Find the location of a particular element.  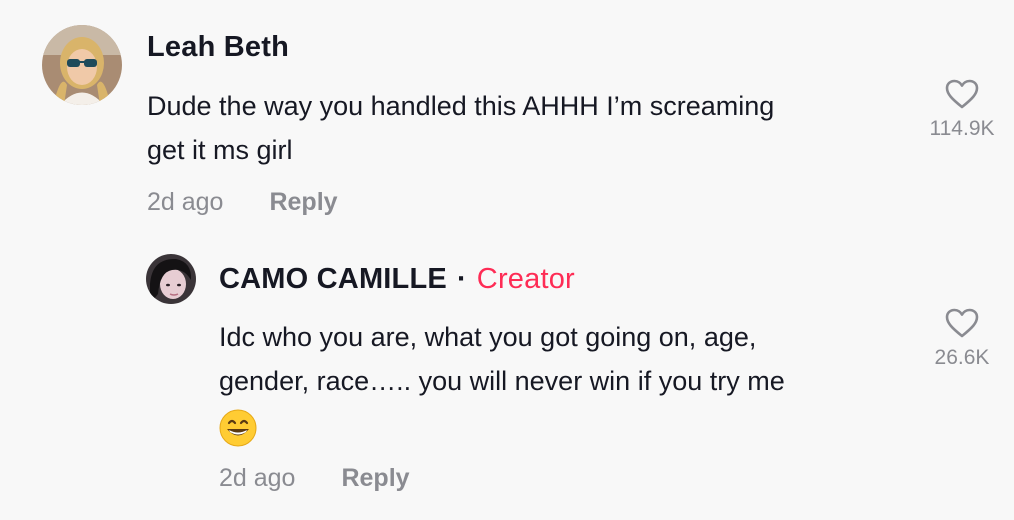

reply-author-line: CAMO CAMILLE · Creator is located at coordinates (397, 279).